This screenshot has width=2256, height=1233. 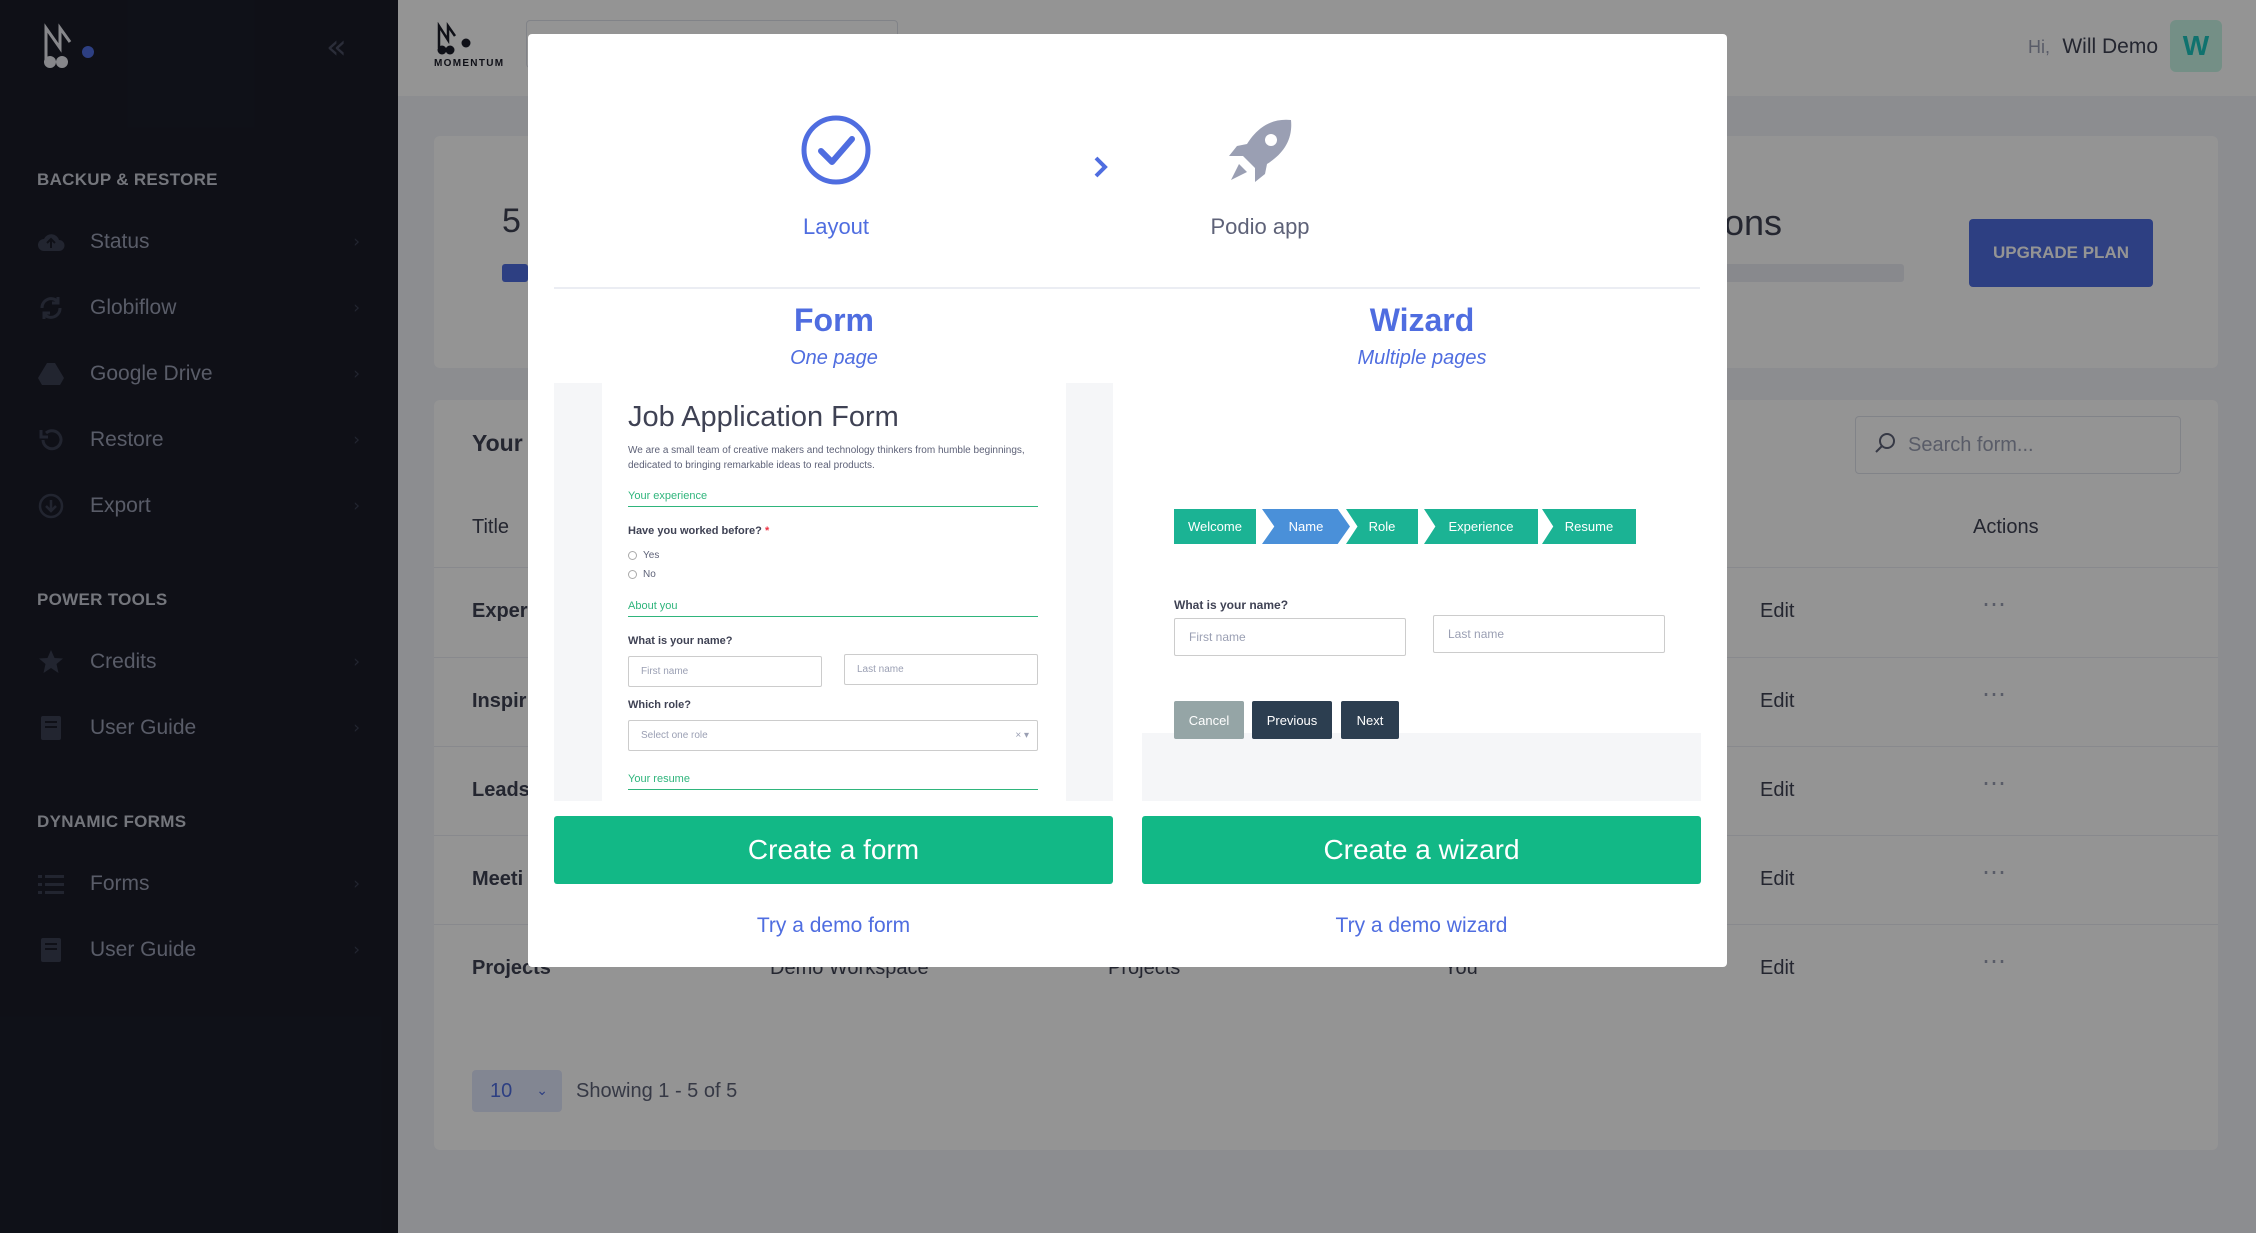 I want to click on wizard-step: Experience, so click(x=1481, y=526).